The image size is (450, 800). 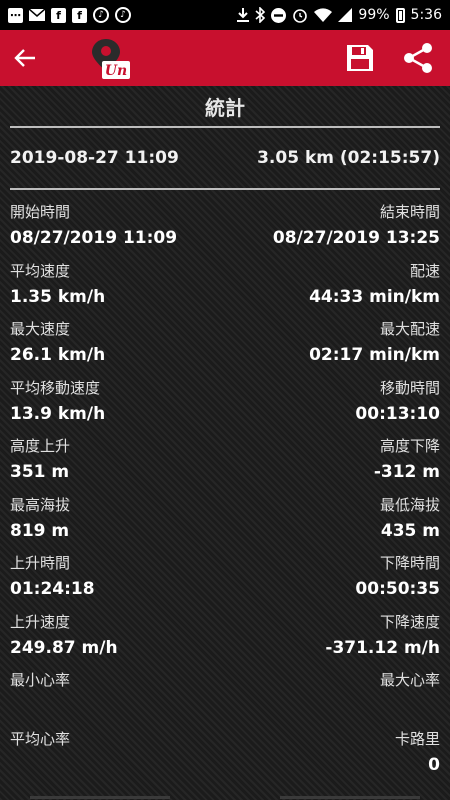 What do you see at coordinates (52, 589) in the screenshot?
I see `stat-value: 01:24:18` at bounding box center [52, 589].